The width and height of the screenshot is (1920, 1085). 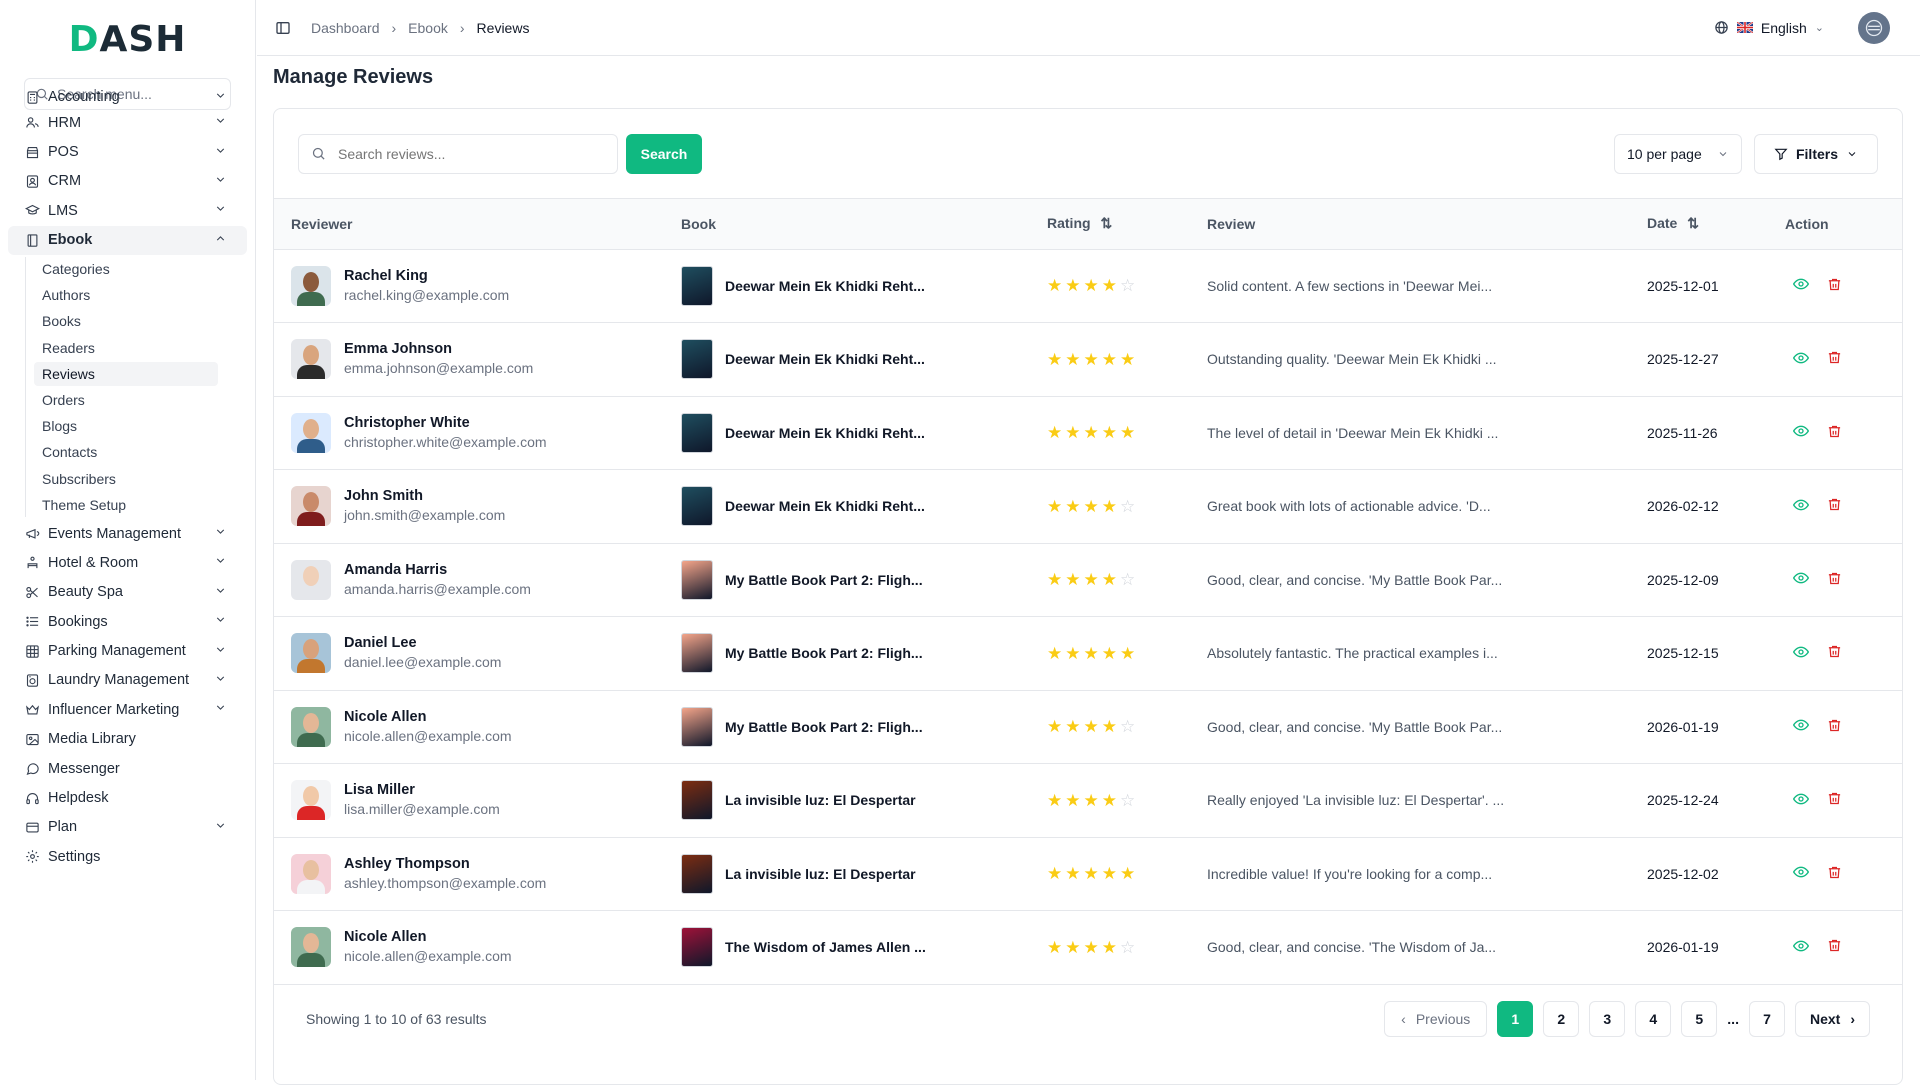 What do you see at coordinates (127, 592) in the screenshot?
I see `sidebar-item-beauty-spa: Beauty Spa` at bounding box center [127, 592].